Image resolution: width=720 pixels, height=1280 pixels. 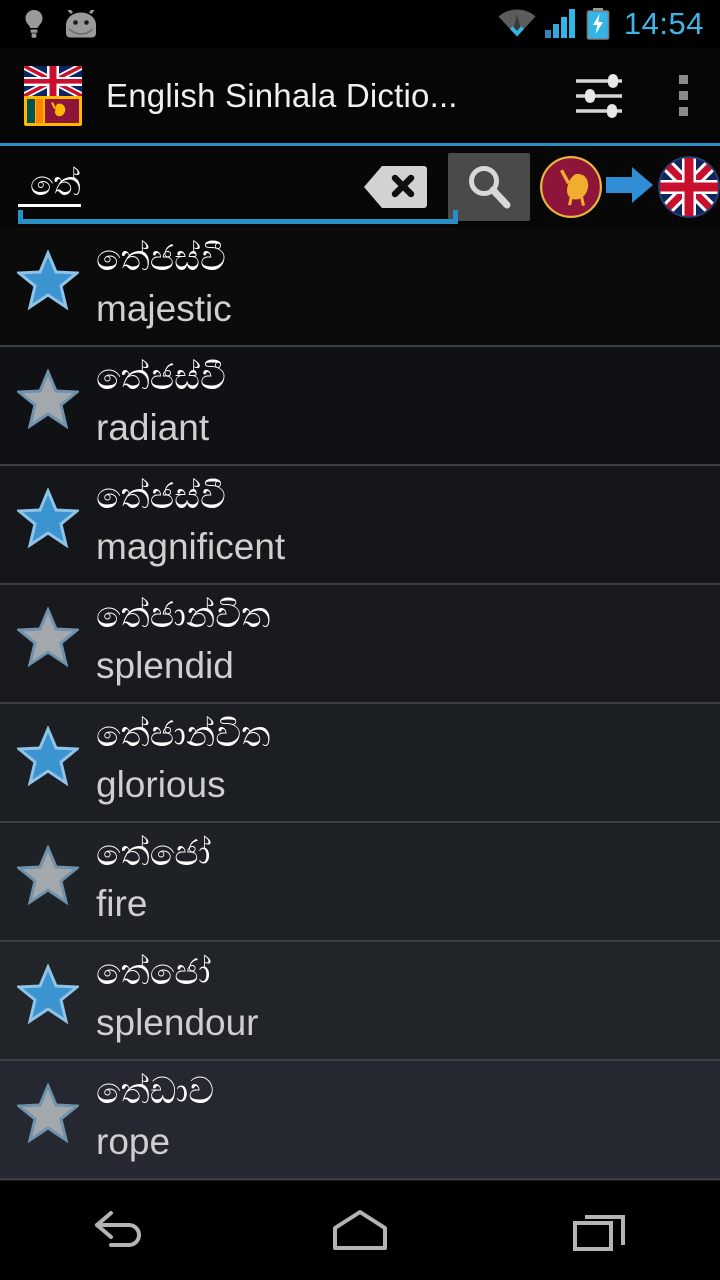 What do you see at coordinates (238, 188) in the screenshot?
I see `search-input: තේ` at bounding box center [238, 188].